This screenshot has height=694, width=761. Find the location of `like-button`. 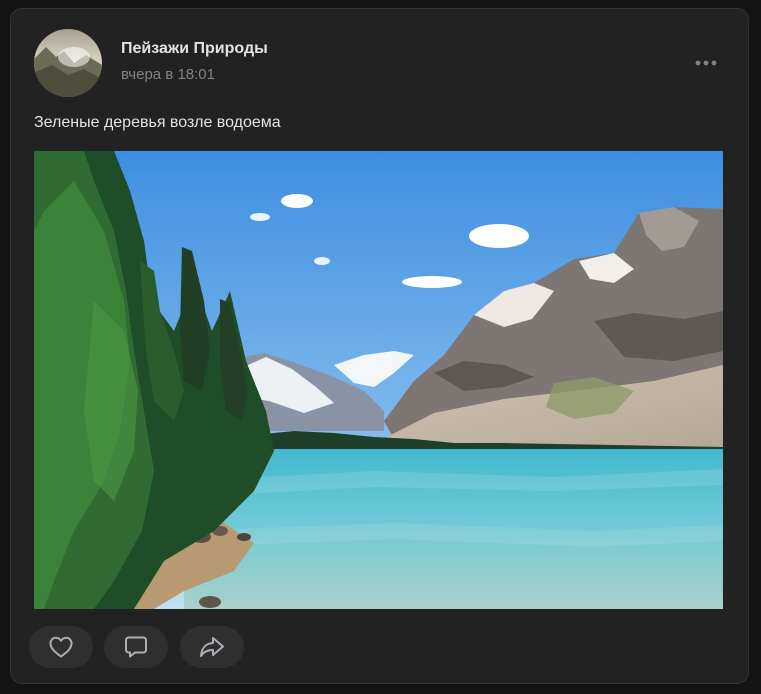

like-button is located at coordinates (61, 647).